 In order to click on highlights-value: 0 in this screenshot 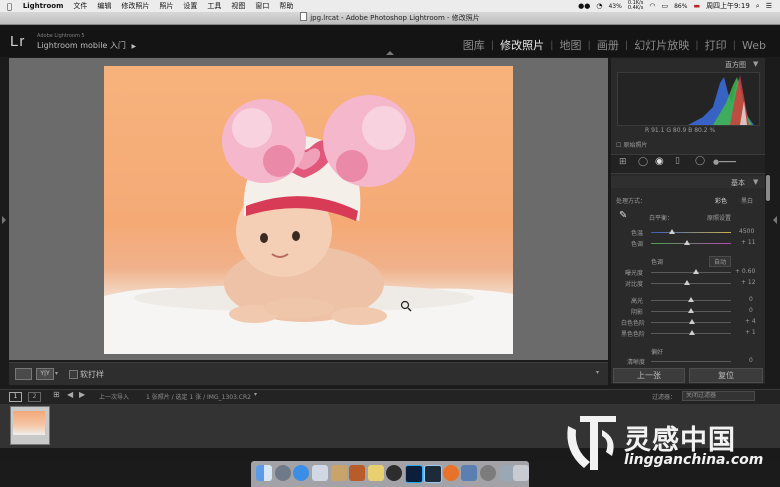, I will do `click(751, 299)`.